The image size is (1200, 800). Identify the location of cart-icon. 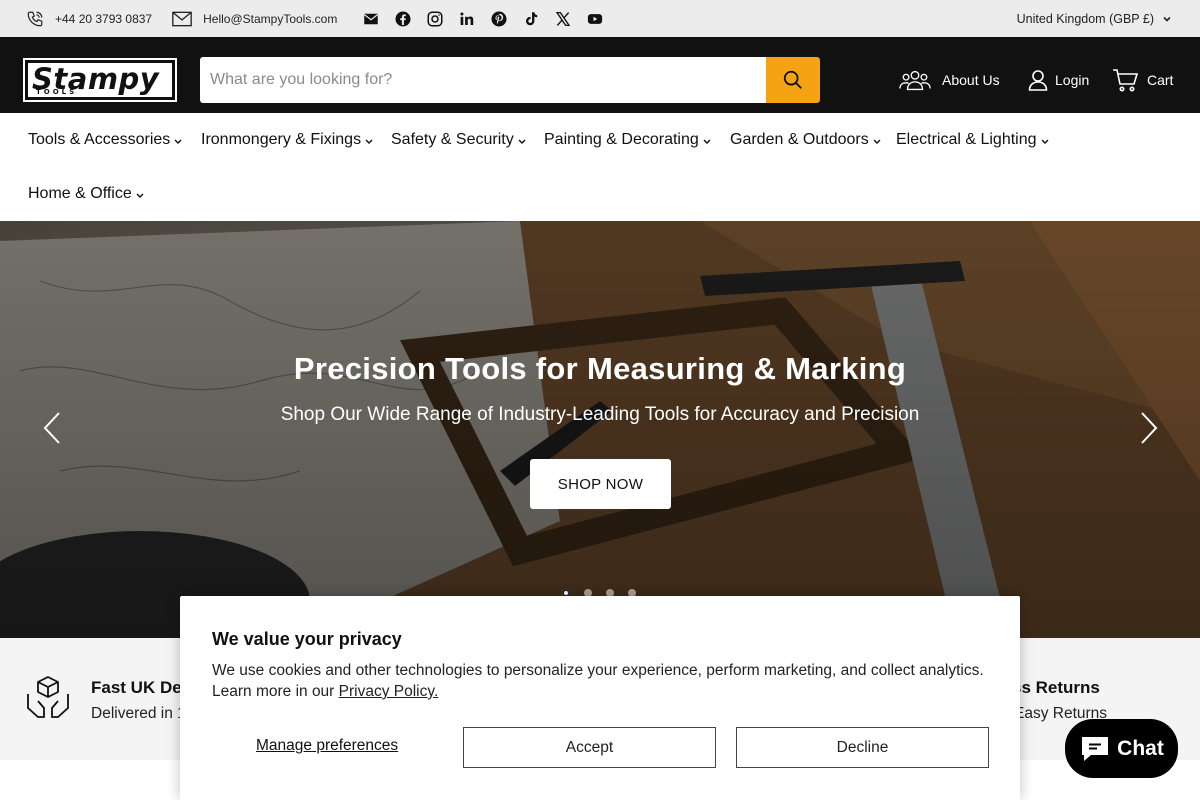
(1125, 80).